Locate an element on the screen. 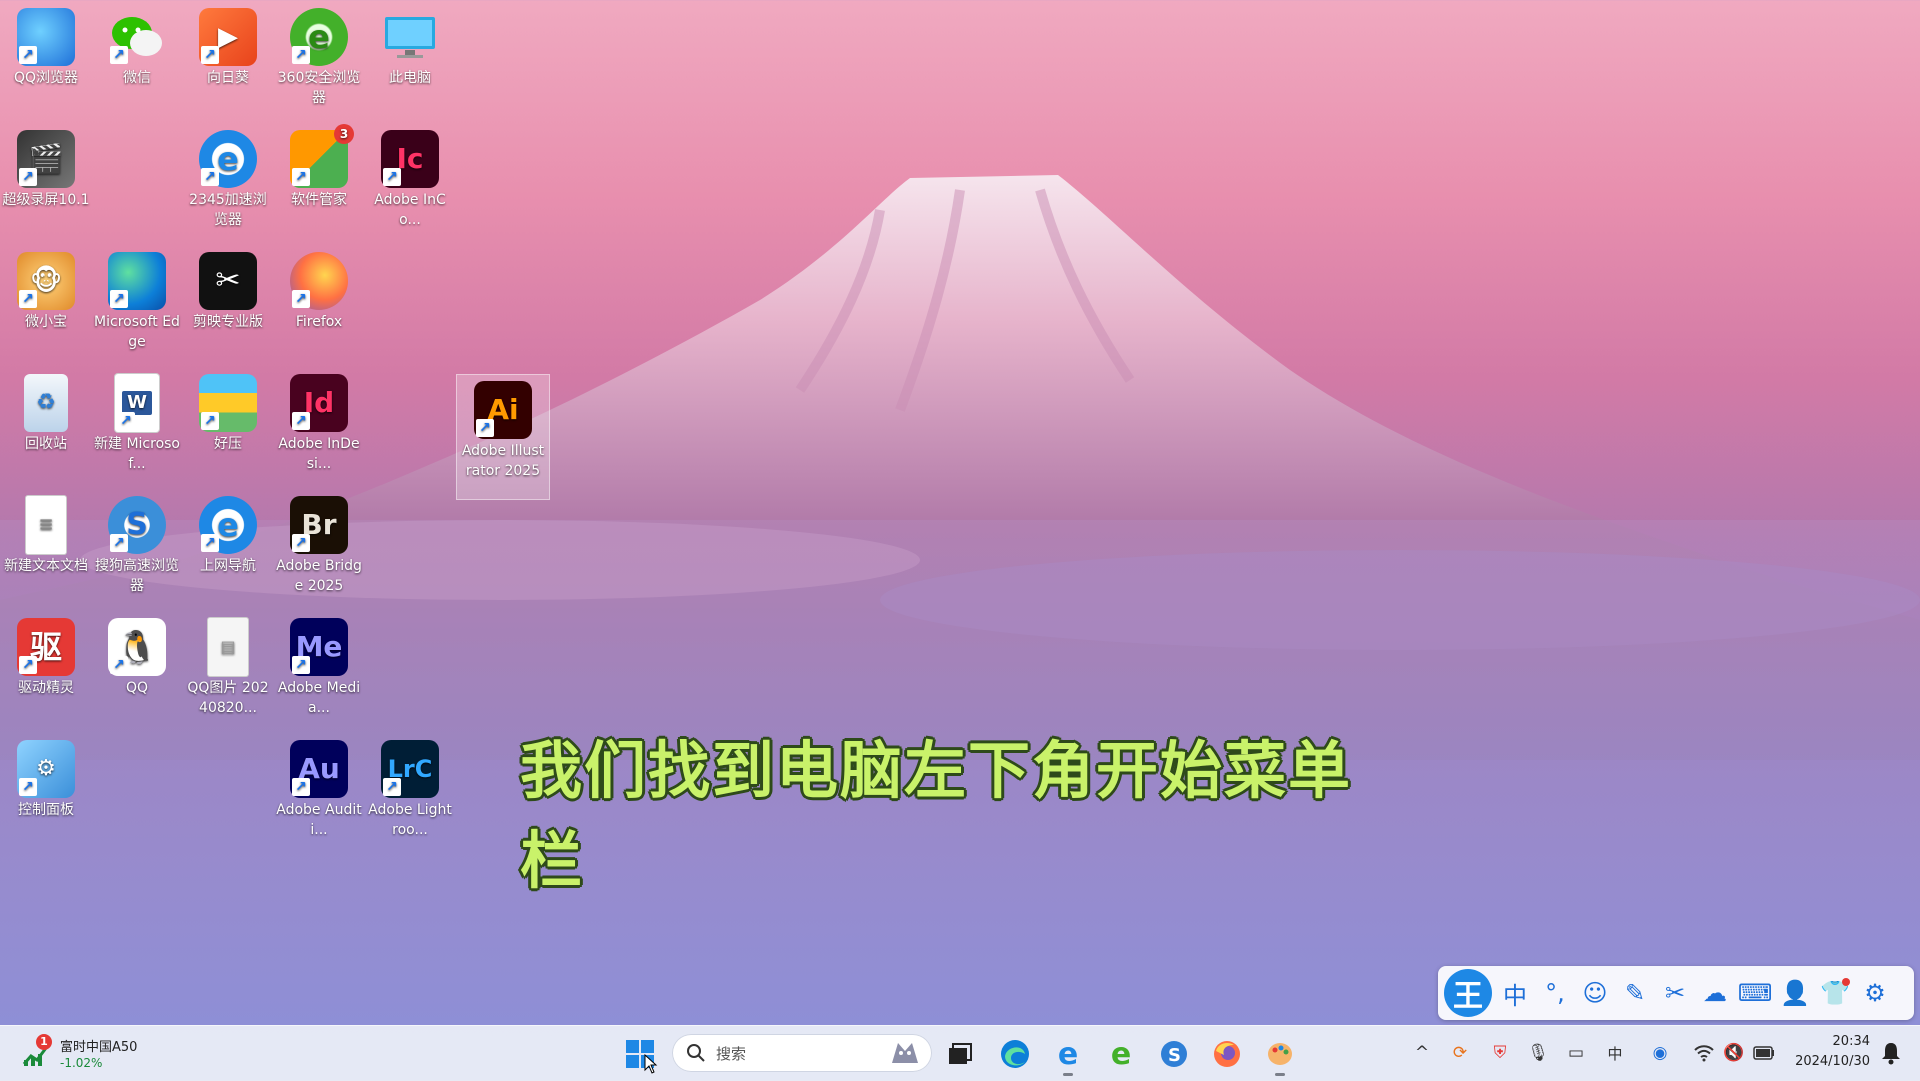 The image size is (1920, 1081). clock-time: 20:34 is located at coordinates (1851, 1041).